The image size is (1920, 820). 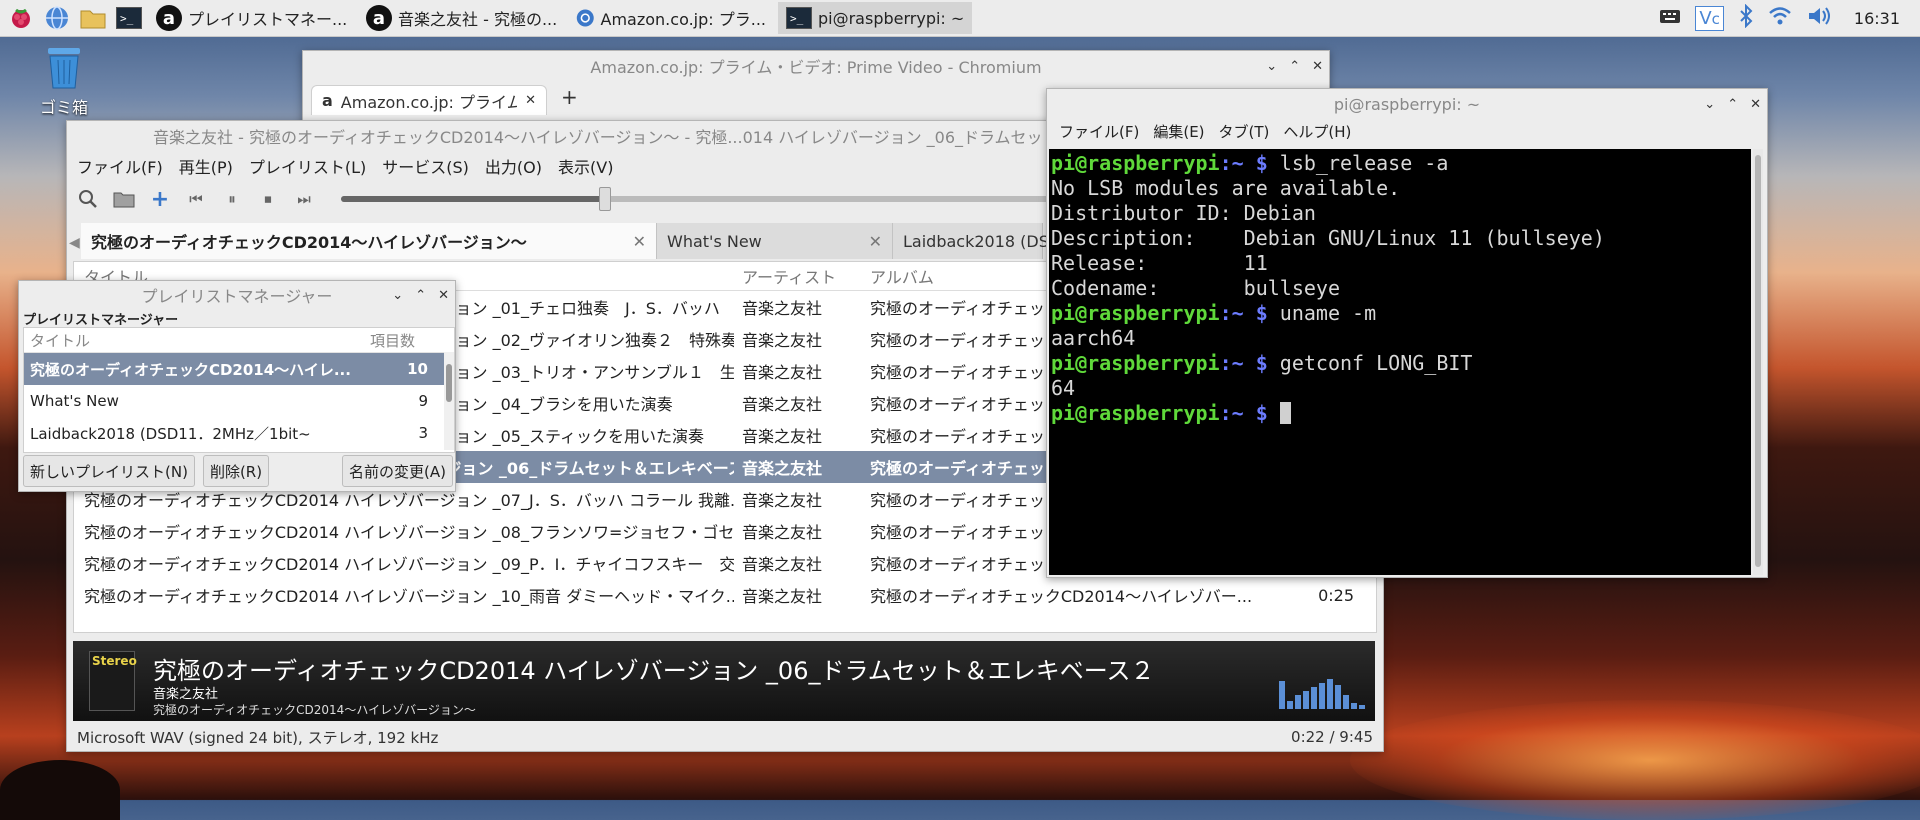 I want to click on playlist-manager-titlebar: プレイリストマネージャー ⌄ ⌃ ✕, so click(x=237, y=295).